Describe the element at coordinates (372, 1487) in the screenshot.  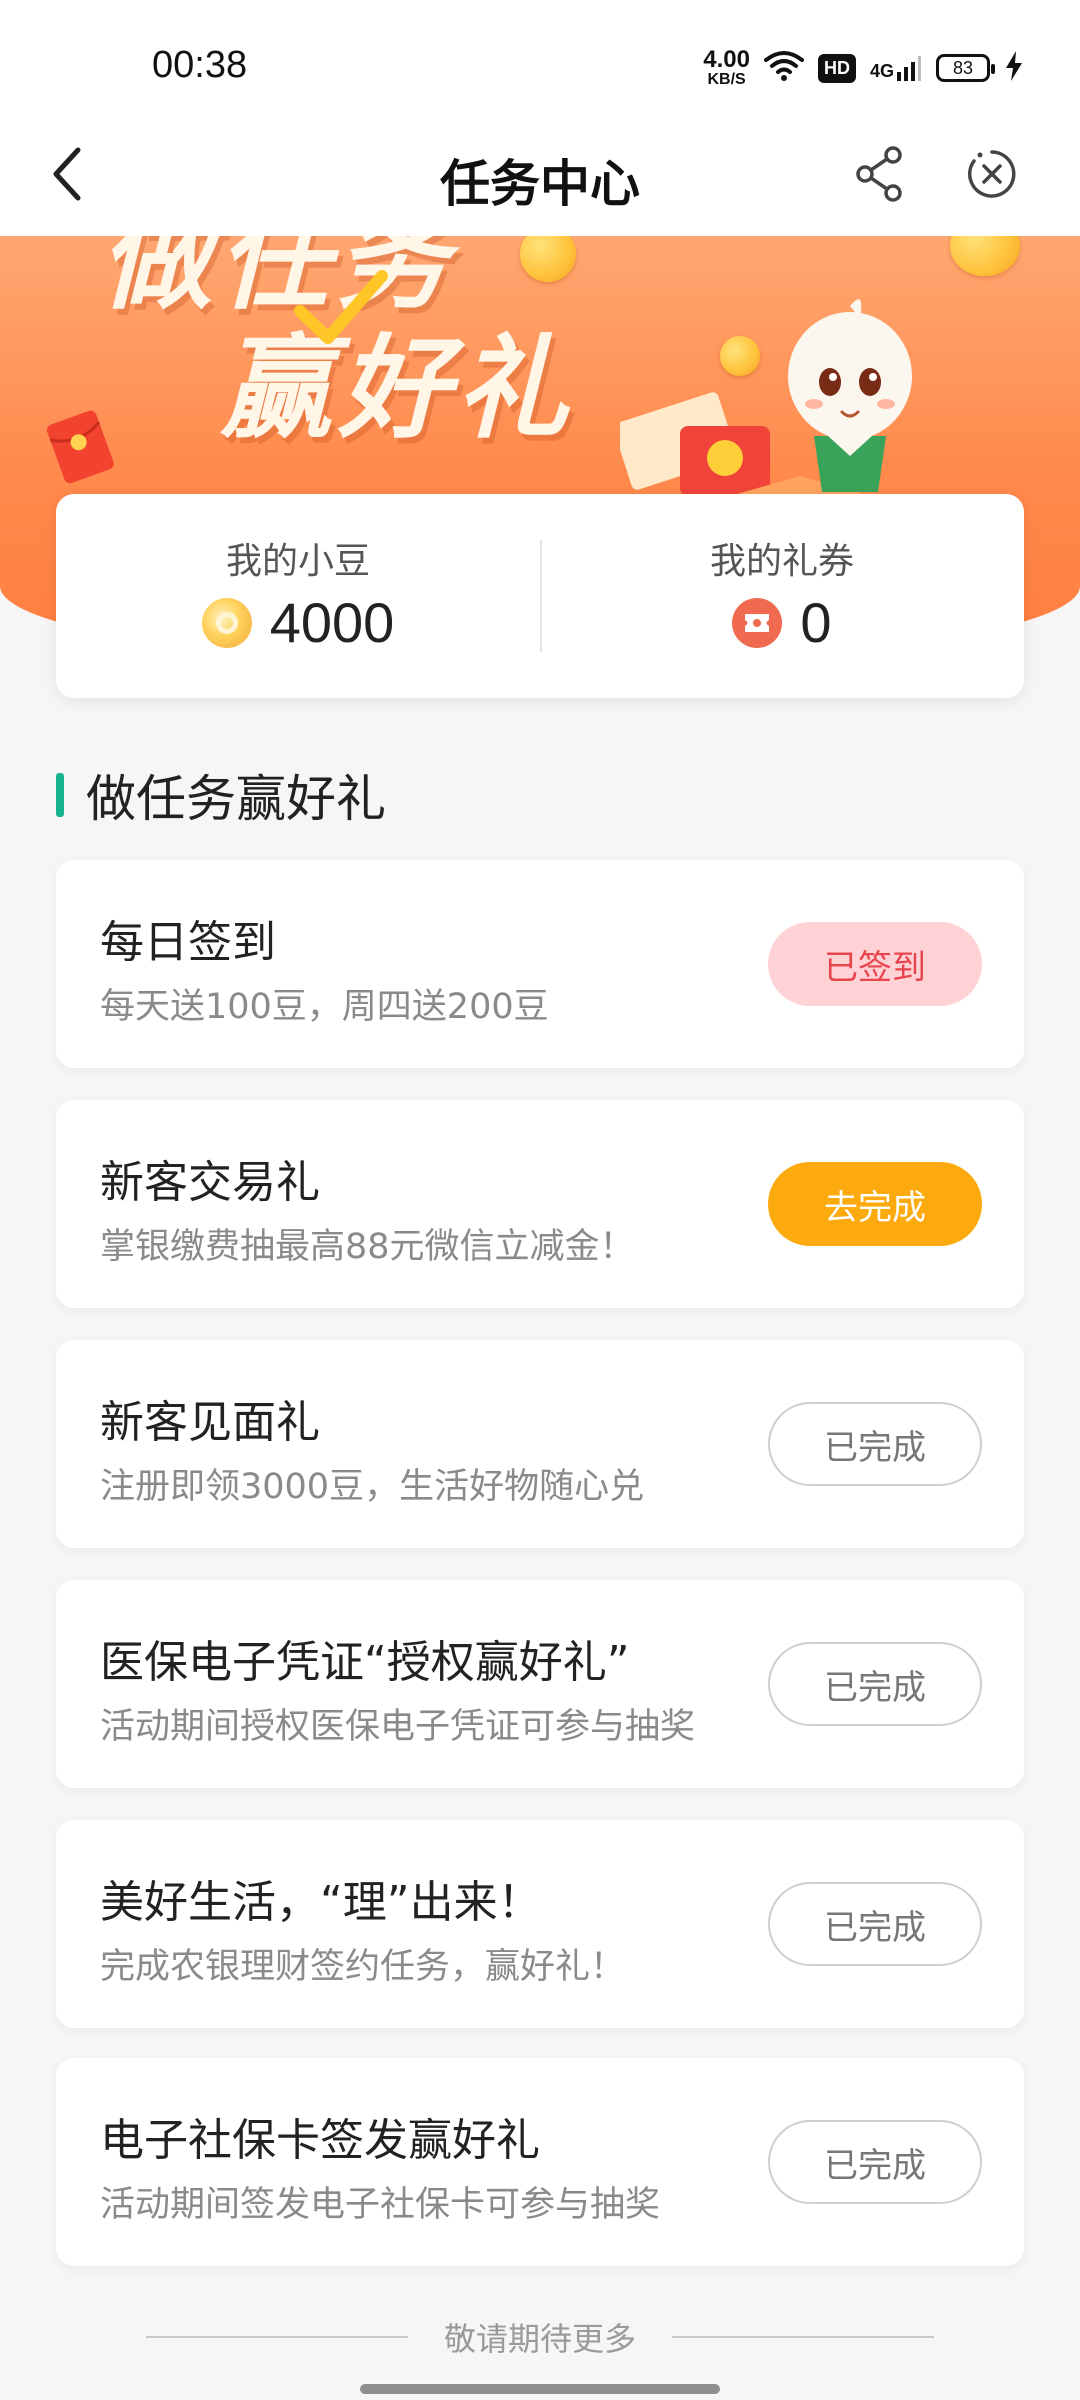
I see `task-desc: 注册即领3000豆，生活好物随心兑` at that location.